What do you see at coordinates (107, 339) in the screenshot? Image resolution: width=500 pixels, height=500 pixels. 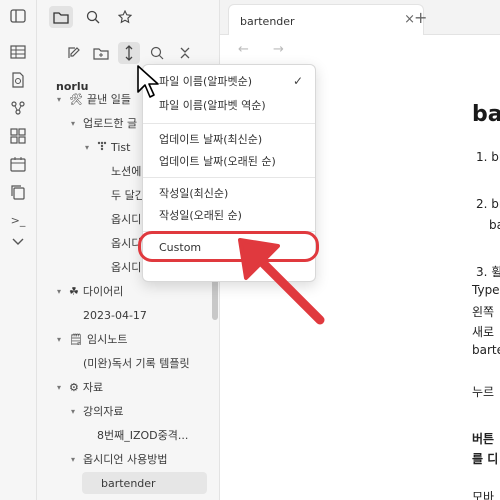 I see `tree-item-label: 임시노트` at bounding box center [107, 339].